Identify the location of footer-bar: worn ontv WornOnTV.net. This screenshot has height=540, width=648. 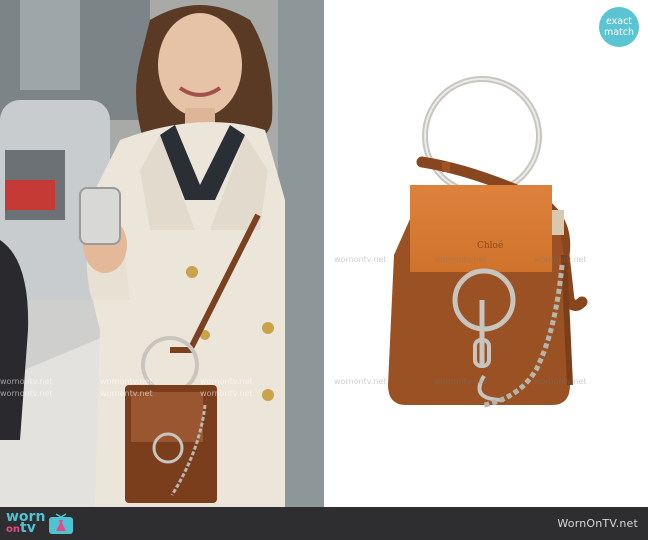
(324, 523).